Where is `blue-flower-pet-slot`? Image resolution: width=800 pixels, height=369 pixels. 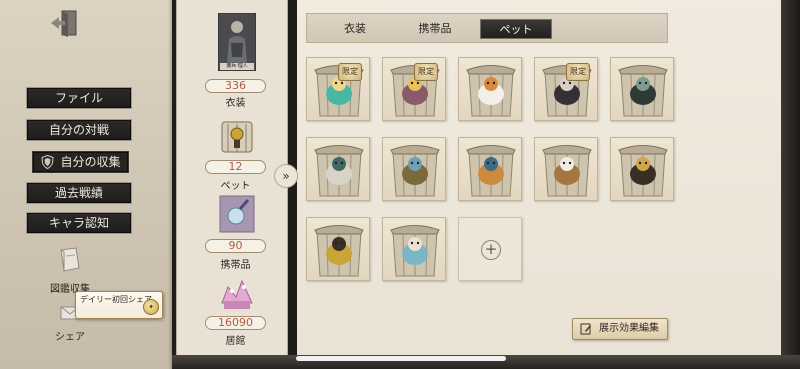
blue-flower-pet-slot is located at coordinates (414, 249).